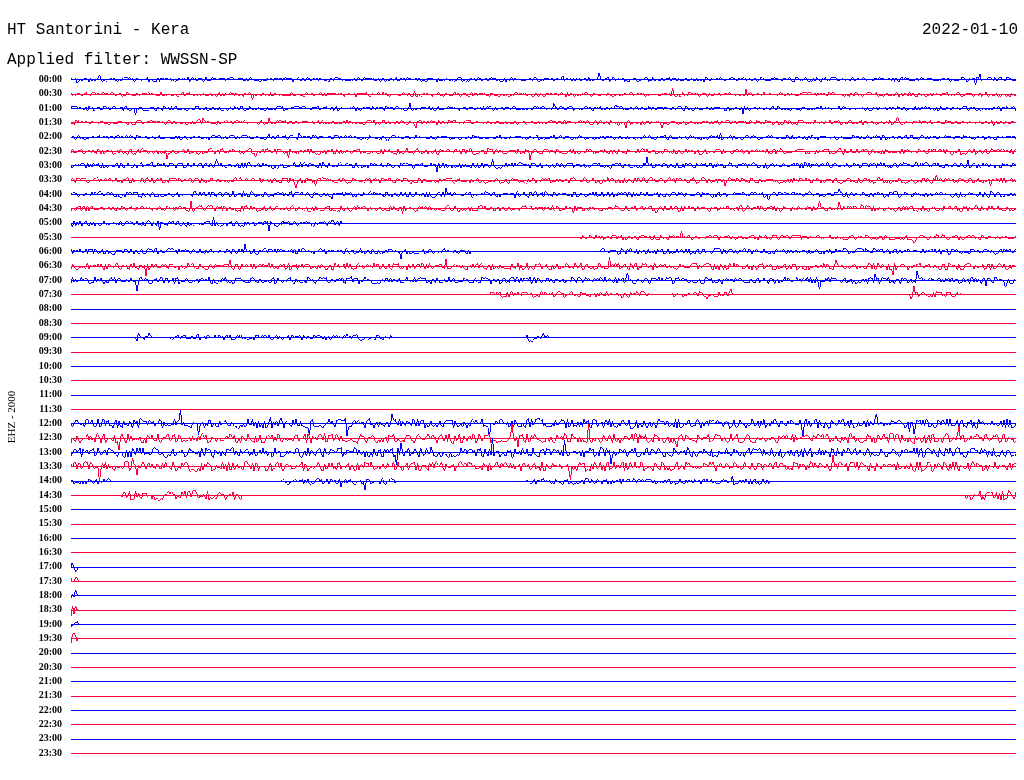  I want to click on date-label: 2022-01-10, so click(970, 30).